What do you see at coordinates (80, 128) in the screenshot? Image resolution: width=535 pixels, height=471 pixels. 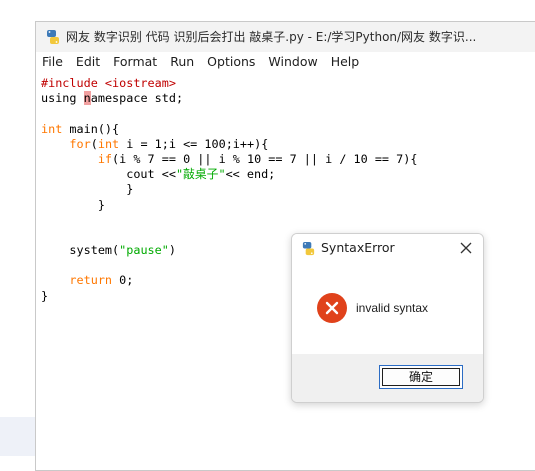 I see `code-line: int main(){` at bounding box center [80, 128].